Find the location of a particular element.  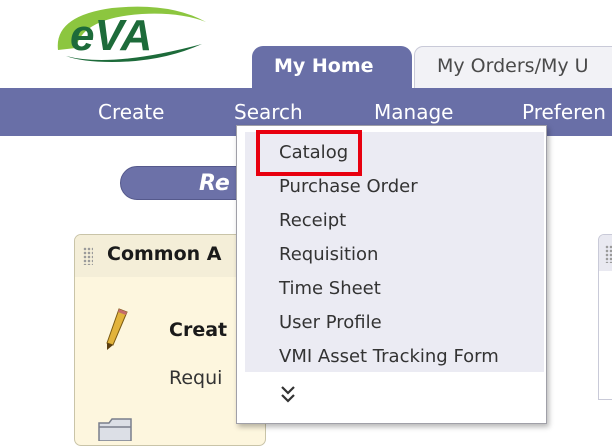

catalog-highlight-box is located at coordinates (309, 153).